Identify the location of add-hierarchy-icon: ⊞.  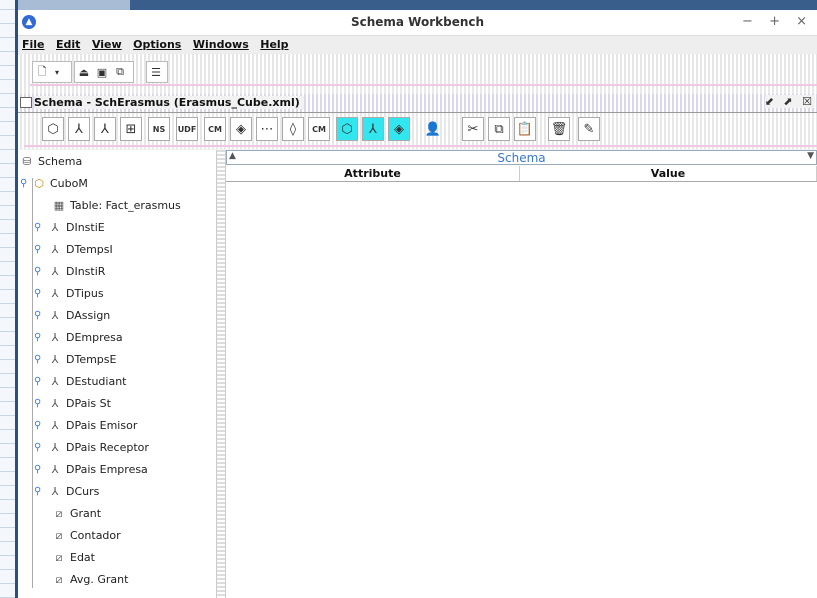
(131, 129).